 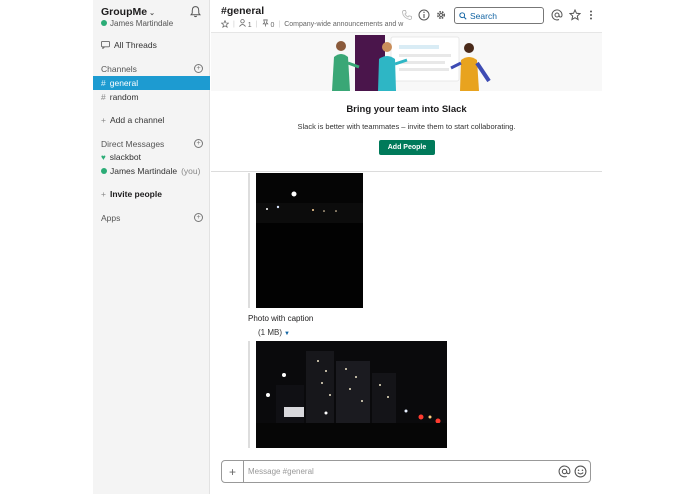 What do you see at coordinates (137, 120) in the screenshot?
I see `sidebar-item-label: Add a channel` at bounding box center [137, 120].